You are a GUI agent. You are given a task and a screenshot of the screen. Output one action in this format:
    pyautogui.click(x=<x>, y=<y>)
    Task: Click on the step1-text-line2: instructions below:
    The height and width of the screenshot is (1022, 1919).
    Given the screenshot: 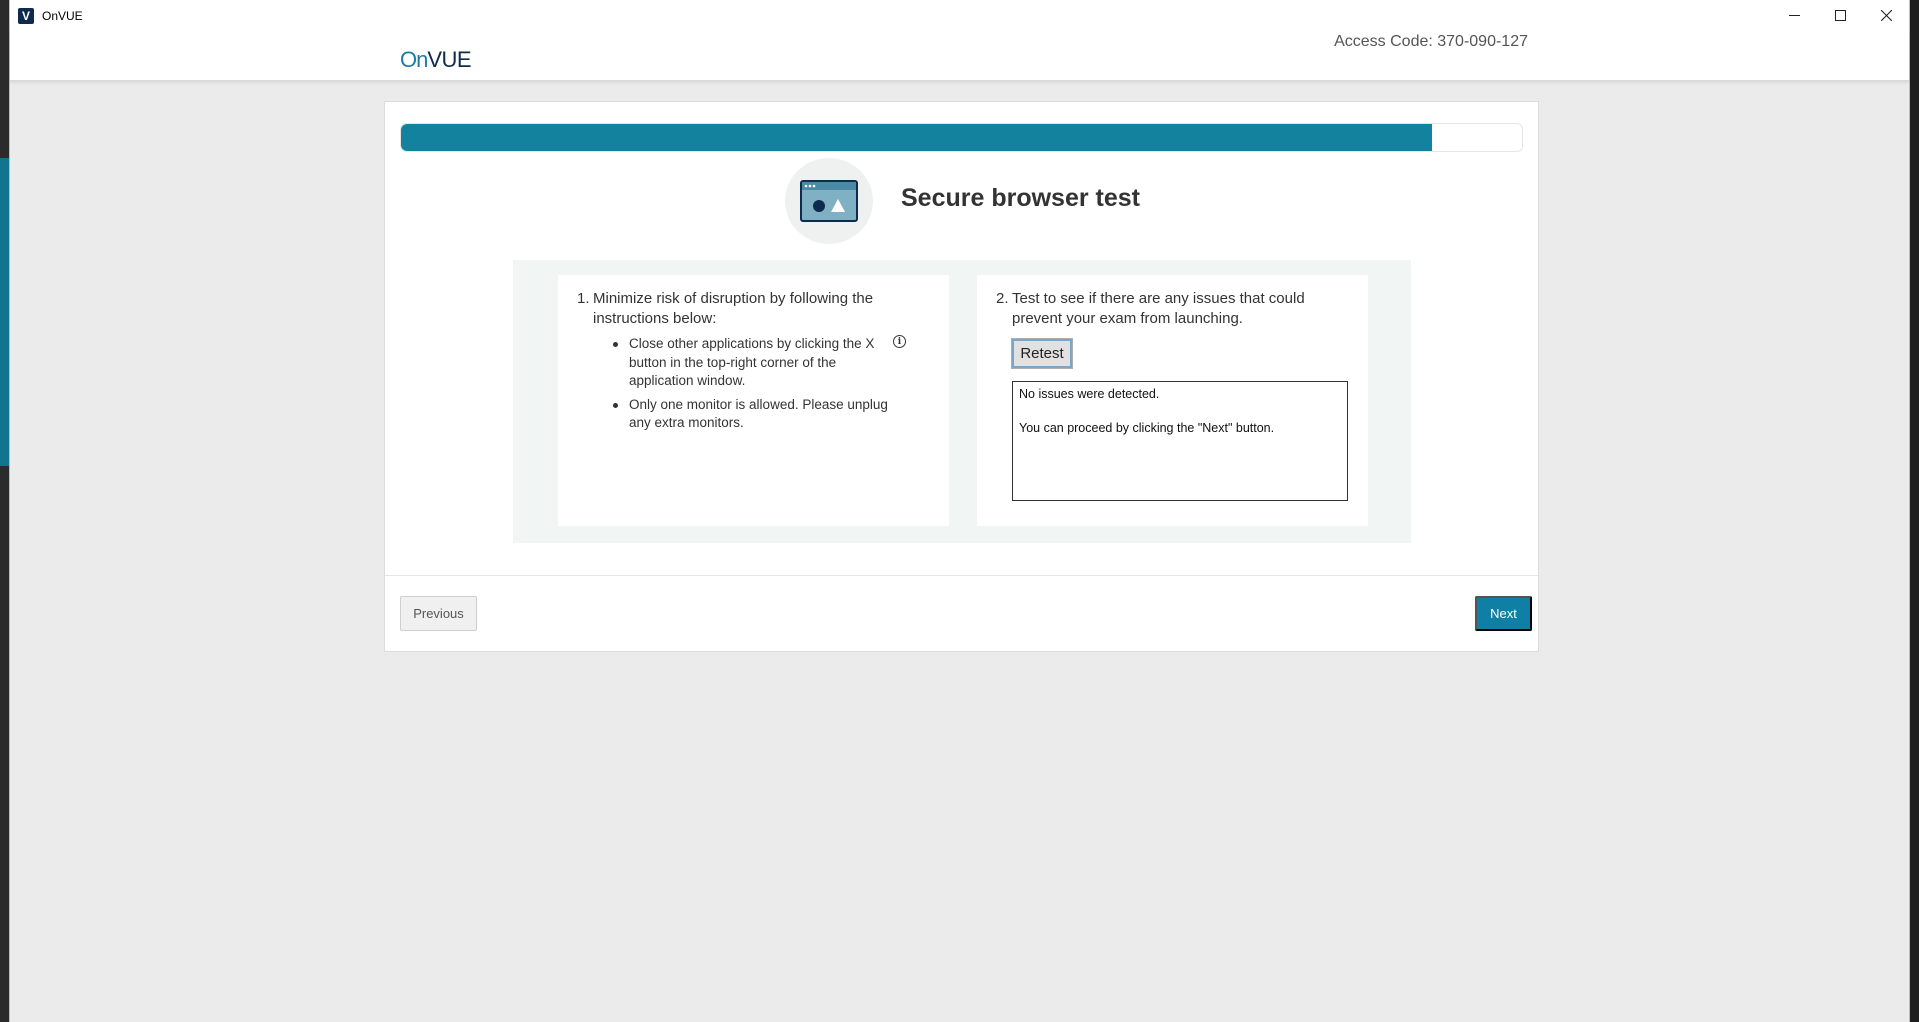 What is the action you would take?
    pyautogui.click(x=655, y=318)
    